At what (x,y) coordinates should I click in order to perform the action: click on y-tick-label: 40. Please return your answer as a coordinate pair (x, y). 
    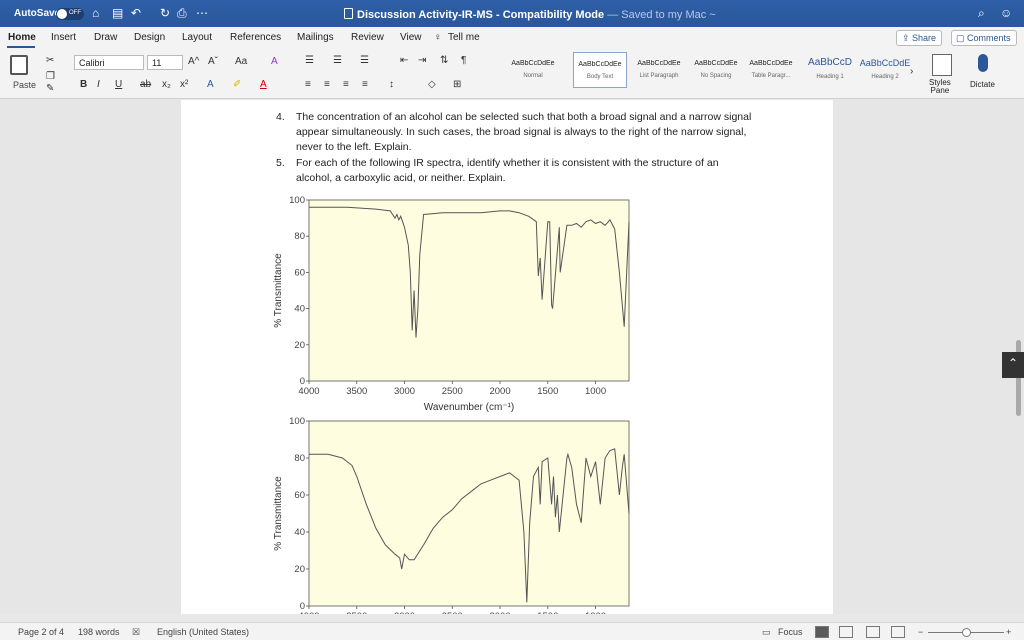
    Looking at the image, I should click on (299, 532).